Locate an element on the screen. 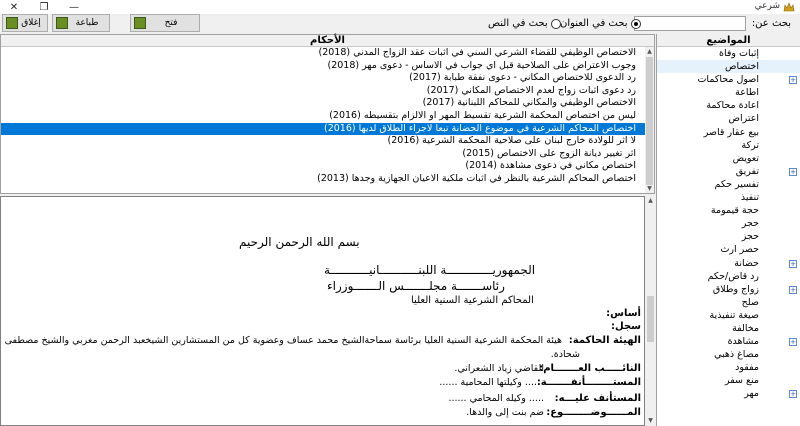  search-input is located at coordinates (690, 23).